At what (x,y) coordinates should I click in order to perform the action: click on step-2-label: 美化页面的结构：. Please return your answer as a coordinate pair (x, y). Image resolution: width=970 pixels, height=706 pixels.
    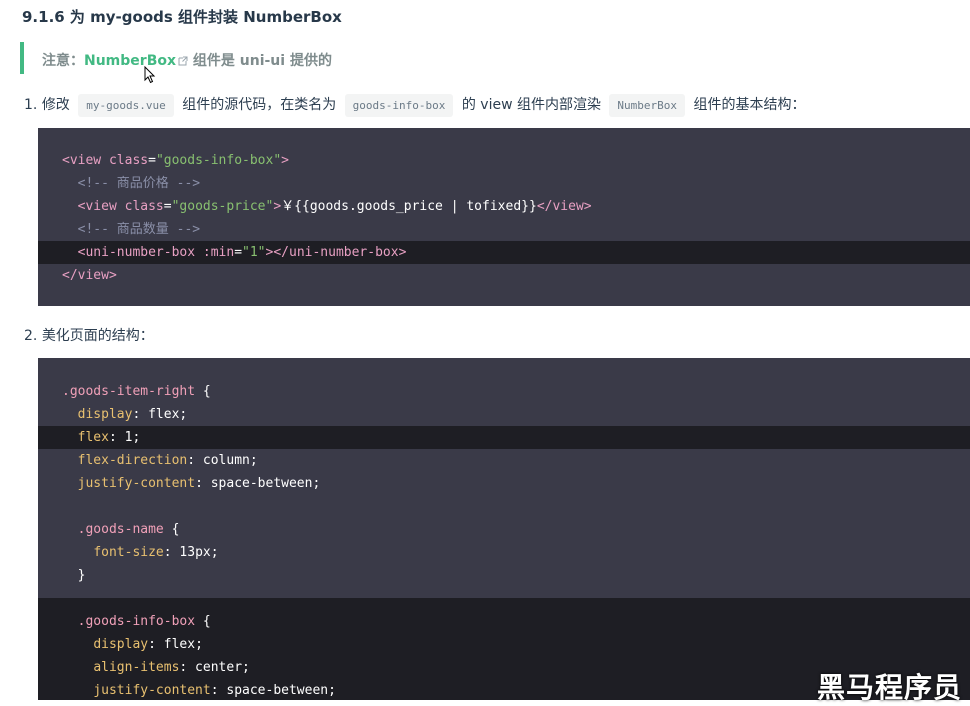
    Looking at the image, I should click on (97, 336).